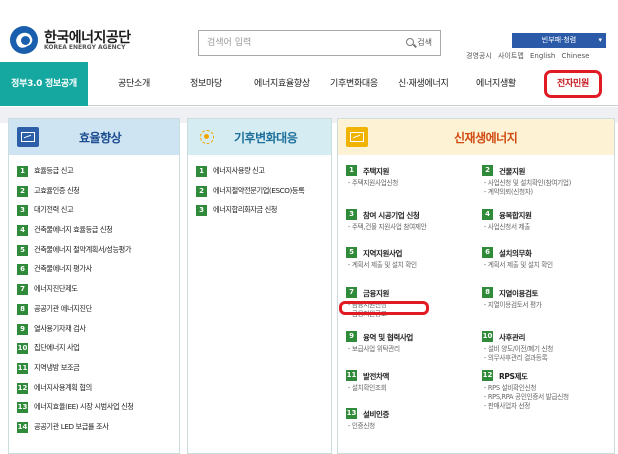  Describe the element at coordinates (411, 376) in the screenshot. I see `renewable-cell-title-11: 11 발전차액` at that location.